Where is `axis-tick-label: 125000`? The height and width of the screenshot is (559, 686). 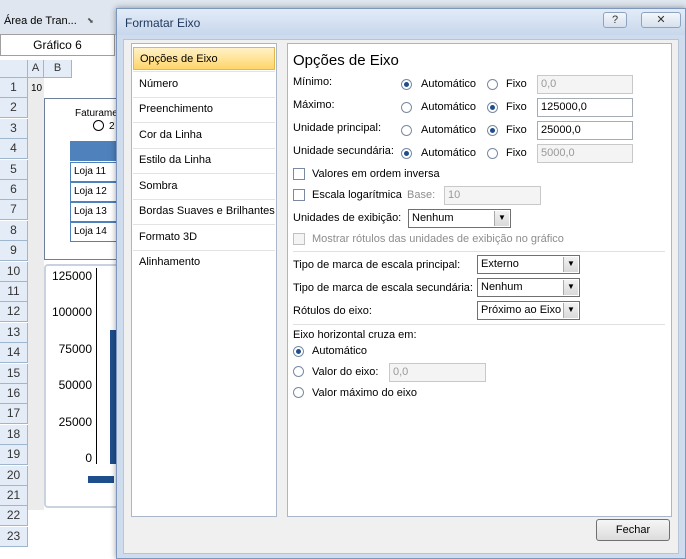
axis-tick-label: 125000 is located at coordinates (71, 276).